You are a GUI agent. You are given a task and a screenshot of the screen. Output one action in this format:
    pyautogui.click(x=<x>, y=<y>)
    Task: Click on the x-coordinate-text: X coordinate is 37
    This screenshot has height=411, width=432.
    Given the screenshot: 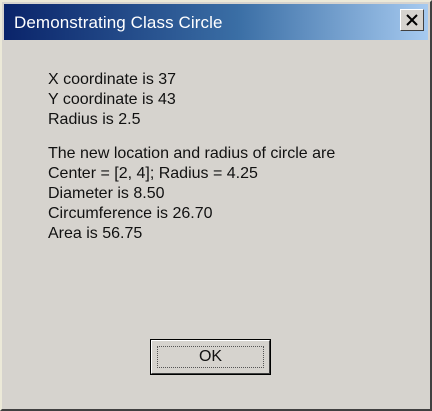 What is the action you would take?
    pyautogui.click(x=112, y=79)
    